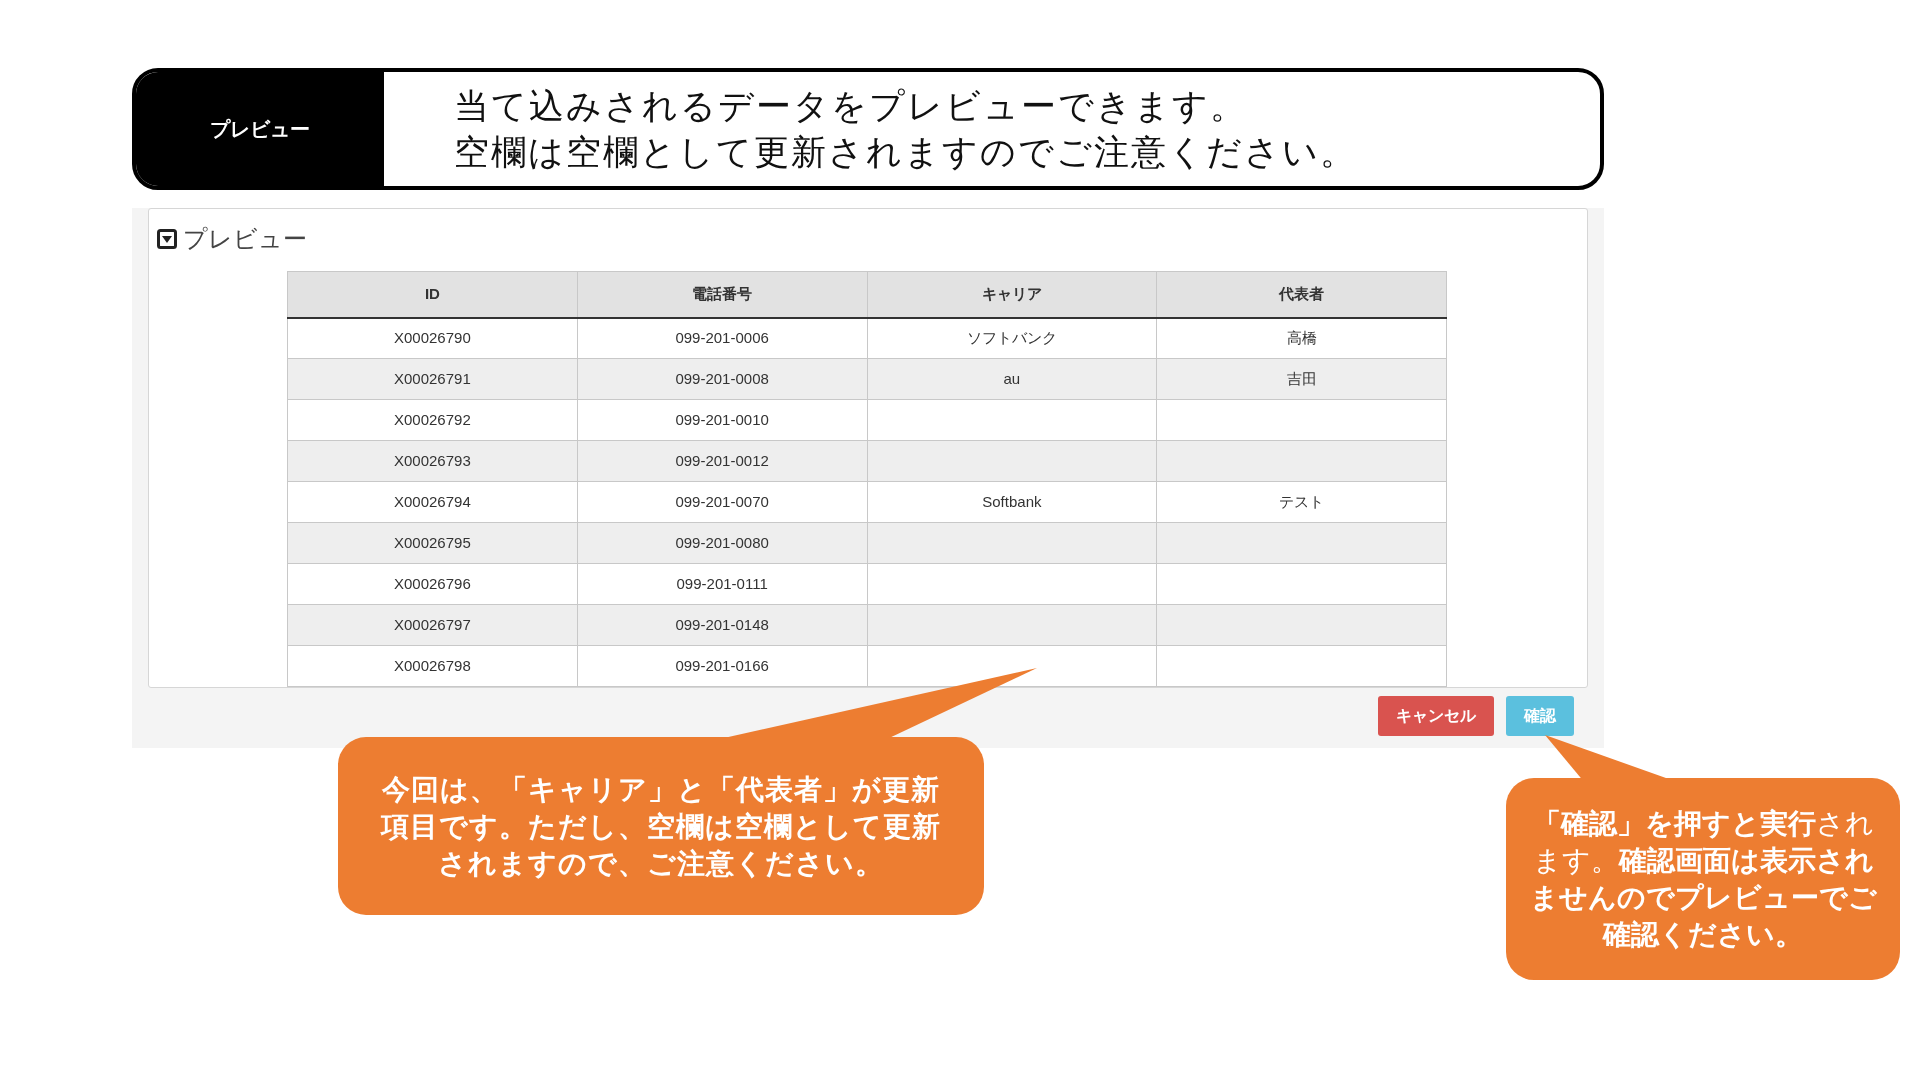  I want to click on table-cell: 099-201-0006, so click(722, 338).